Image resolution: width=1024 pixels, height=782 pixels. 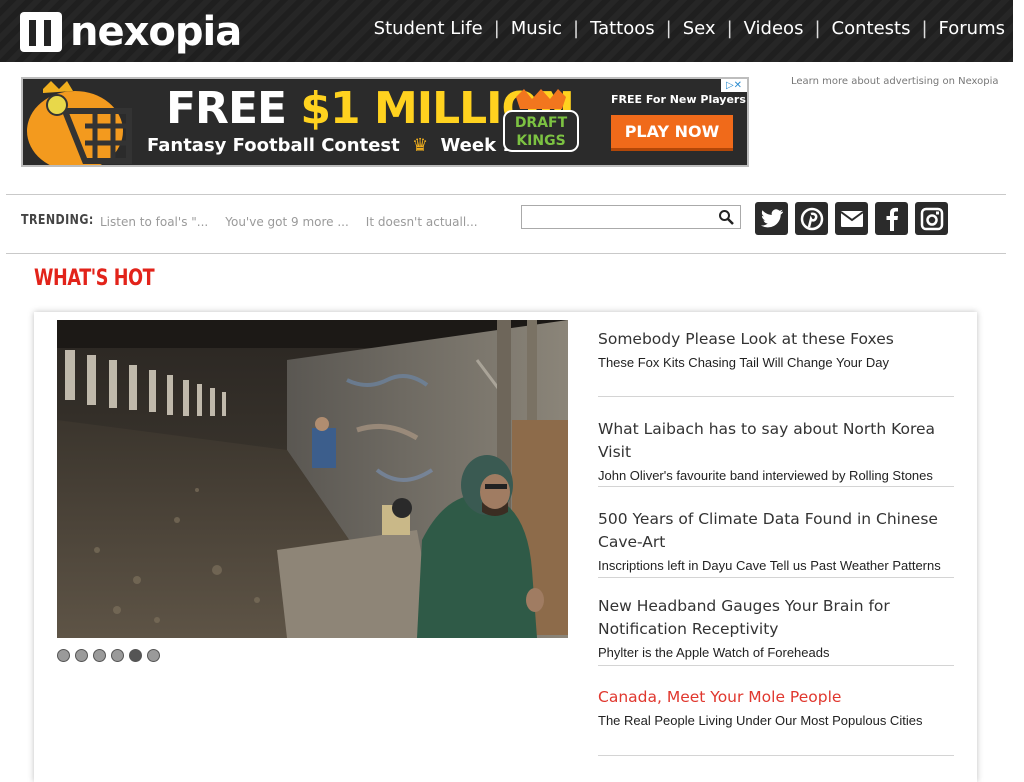 I want to click on story-title: Somebody Please Look at these Foxes, so click(x=776, y=339).